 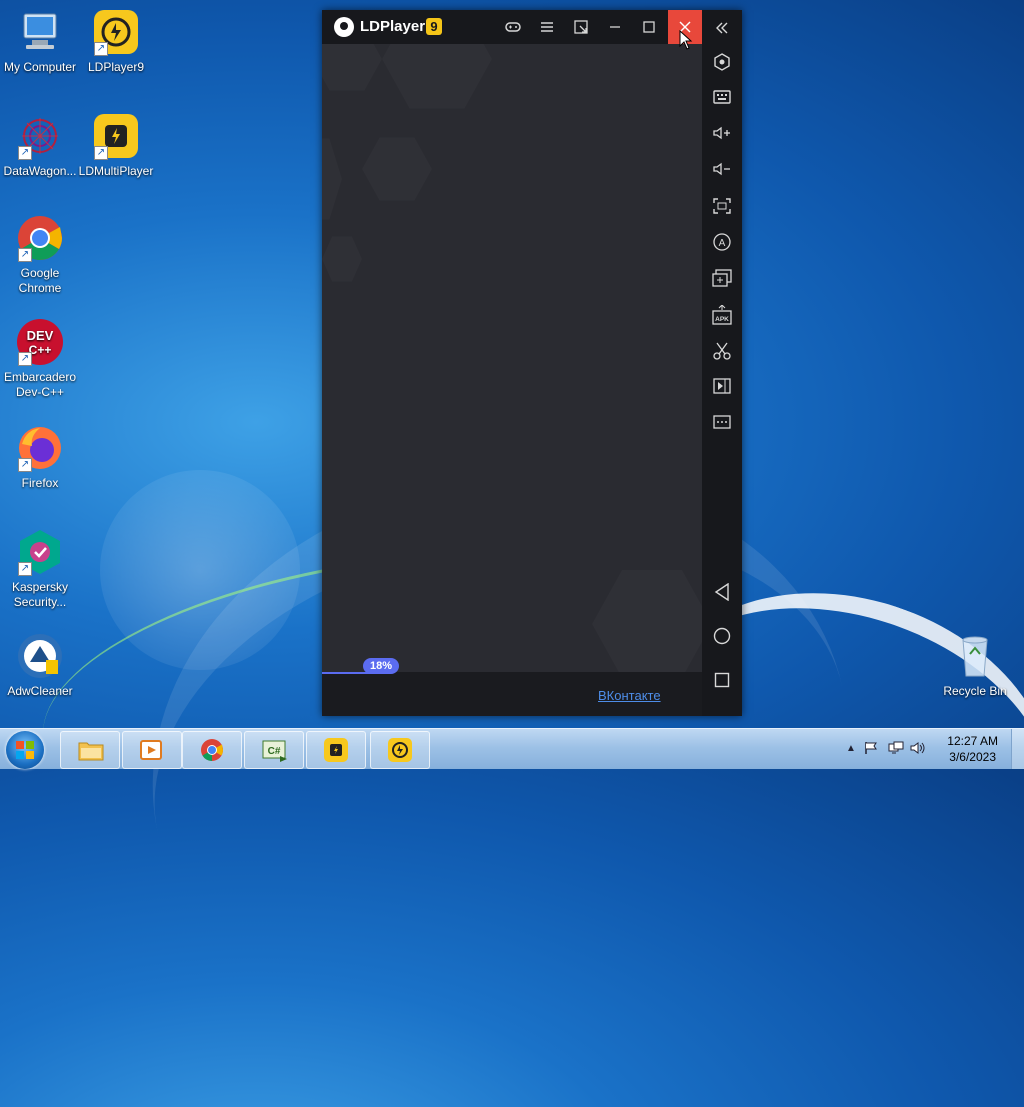 I want to click on svg-text: C++, so click(x=40, y=350).